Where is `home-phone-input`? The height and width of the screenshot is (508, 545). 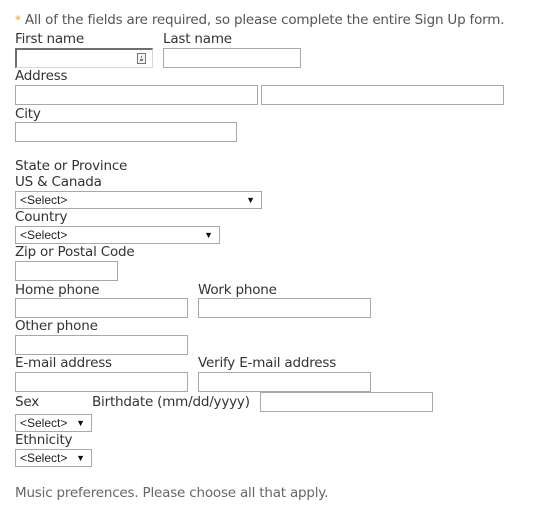 home-phone-input is located at coordinates (101, 308).